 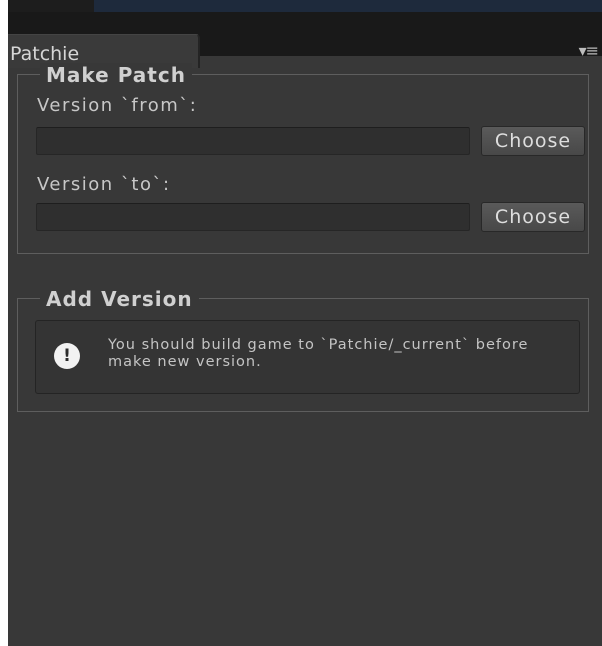 What do you see at coordinates (253, 141) in the screenshot?
I see `version-from-field` at bounding box center [253, 141].